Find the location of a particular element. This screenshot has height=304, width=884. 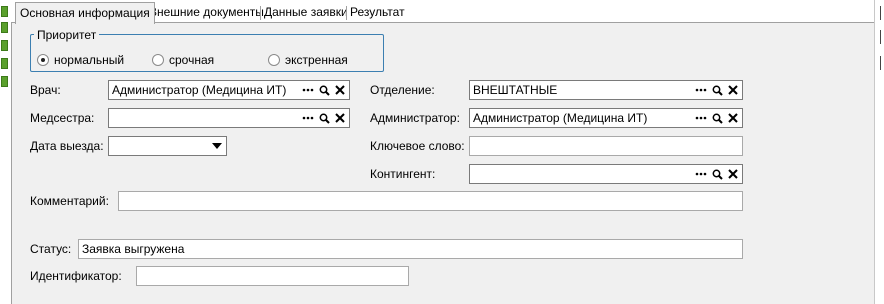

administrator-label: Администратор: is located at coordinates (415, 118).